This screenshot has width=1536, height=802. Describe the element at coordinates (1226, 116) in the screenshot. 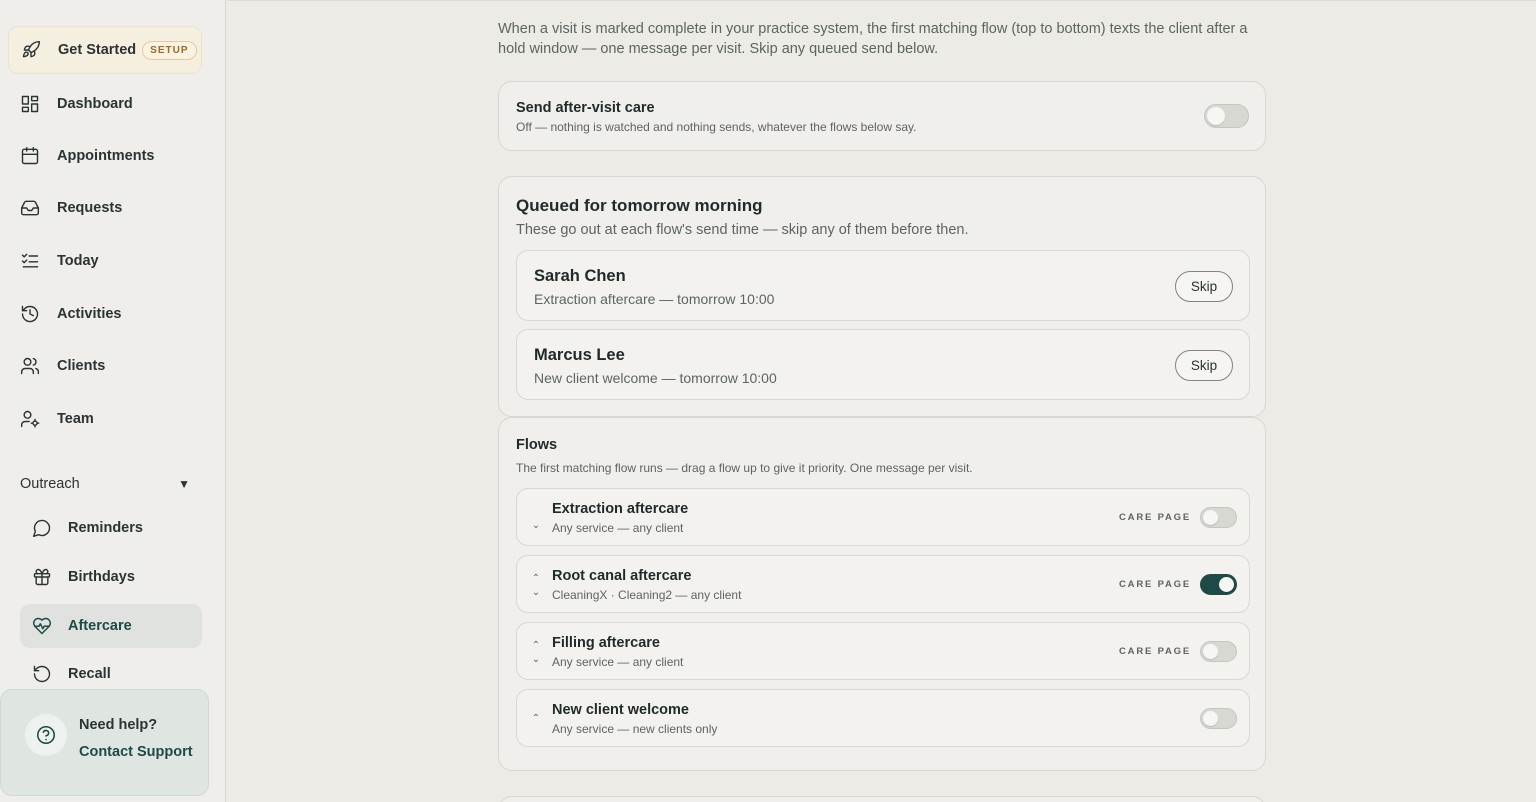

I see `send-after-visit-toggle` at that location.